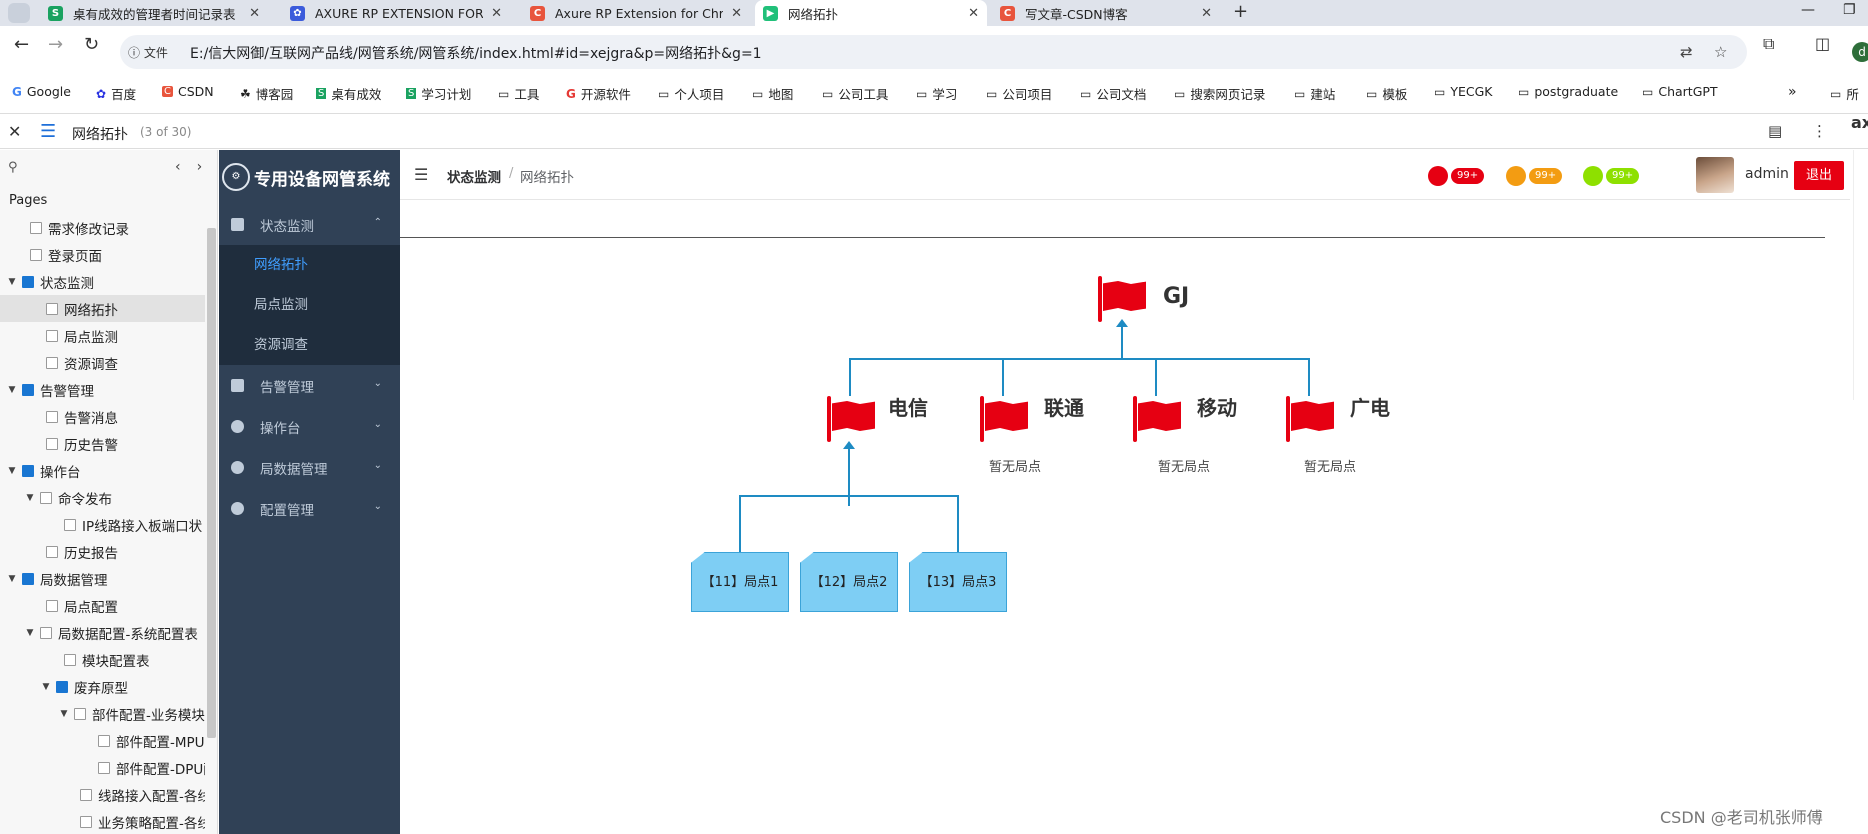 Image resolution: width=1868 pixels, height=834 pixels. I want to click on bookmark-folder: ▭ 搜索网页记录, so click(1219, 93).